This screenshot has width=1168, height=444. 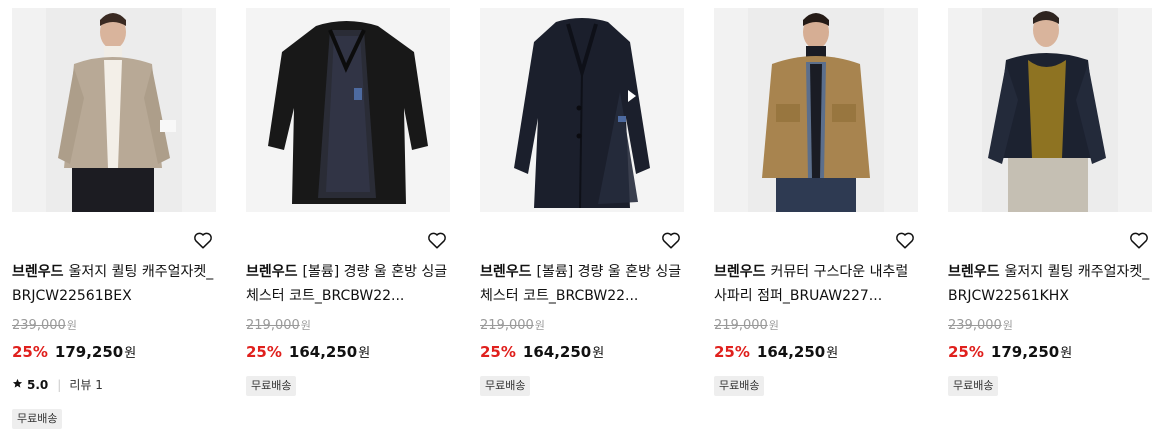 What do you see at coordinates (114, 284) in the screenshot?
I see `product-title: 브렌우드 울저지 퀼팅 캐주얼자켓_BRJCW22561BEX` at bounding box center [114, 284].